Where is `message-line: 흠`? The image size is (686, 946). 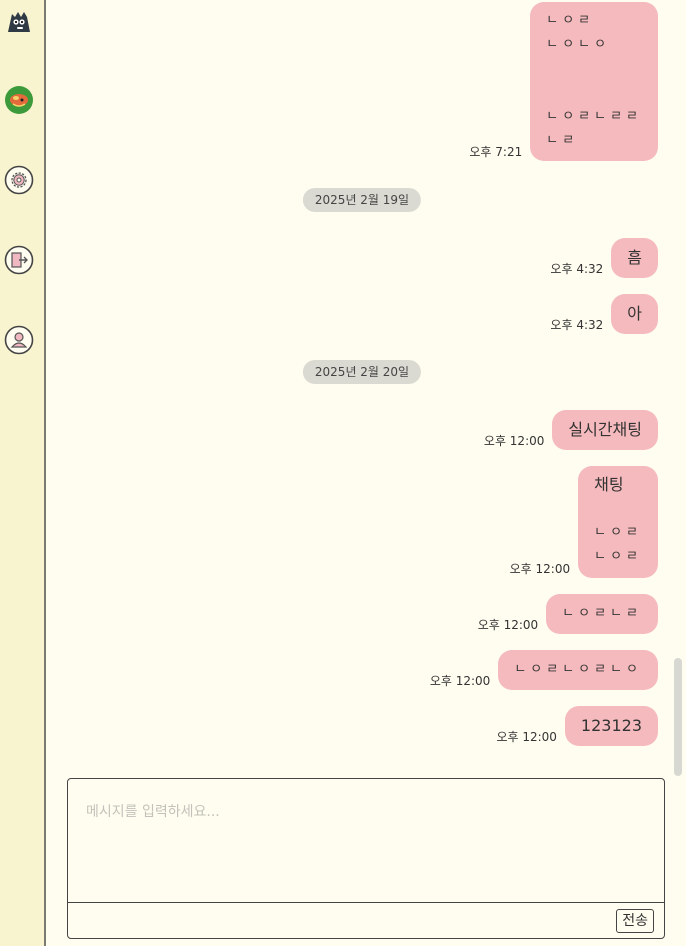 message-line: 흠 is located at coordinates (634, 257).